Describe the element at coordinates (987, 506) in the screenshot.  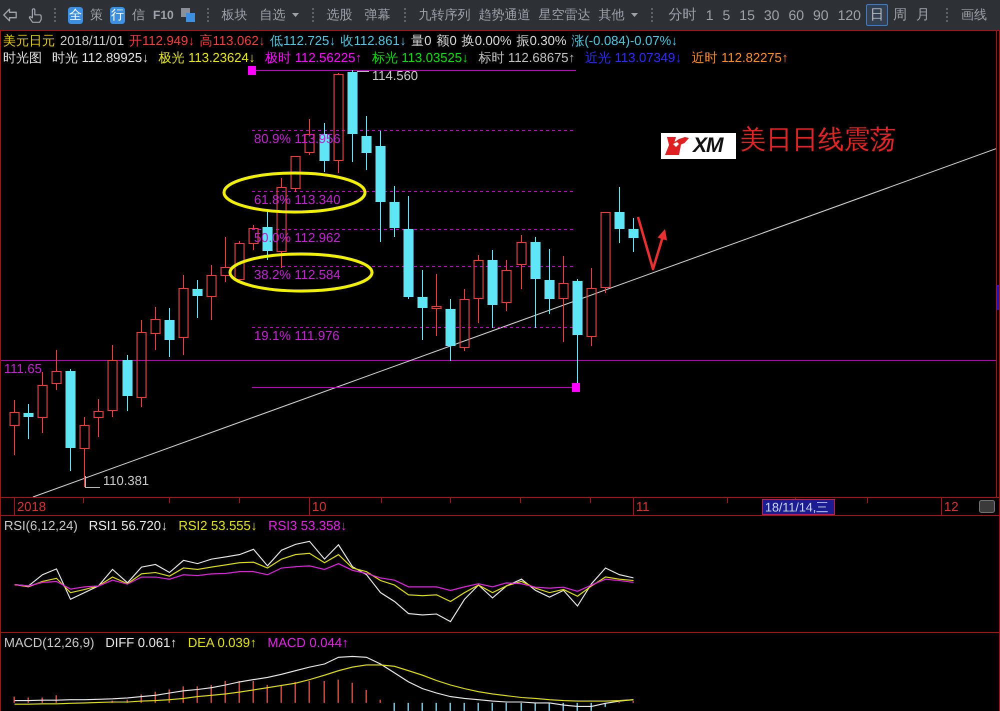
I see `scrollbar-thumb` at that location.